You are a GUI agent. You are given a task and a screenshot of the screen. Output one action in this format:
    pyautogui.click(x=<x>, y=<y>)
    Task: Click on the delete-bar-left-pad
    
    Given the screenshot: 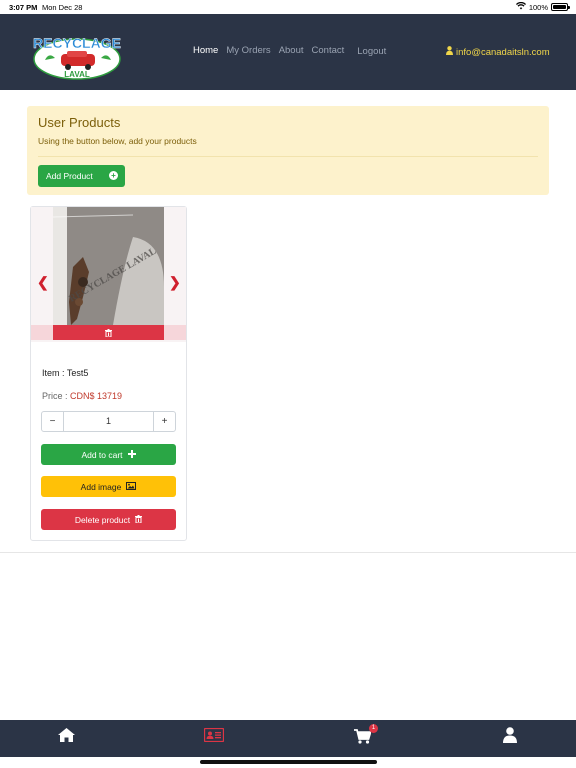 What is the action you would take?
    pyautogui.click(x=42, y=332)
    